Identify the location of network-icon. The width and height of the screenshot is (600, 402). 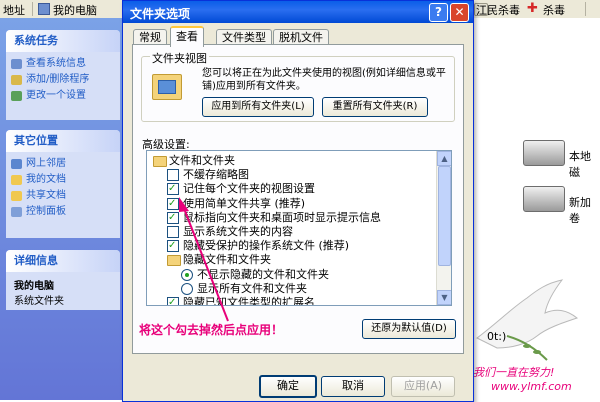
(16, 164).